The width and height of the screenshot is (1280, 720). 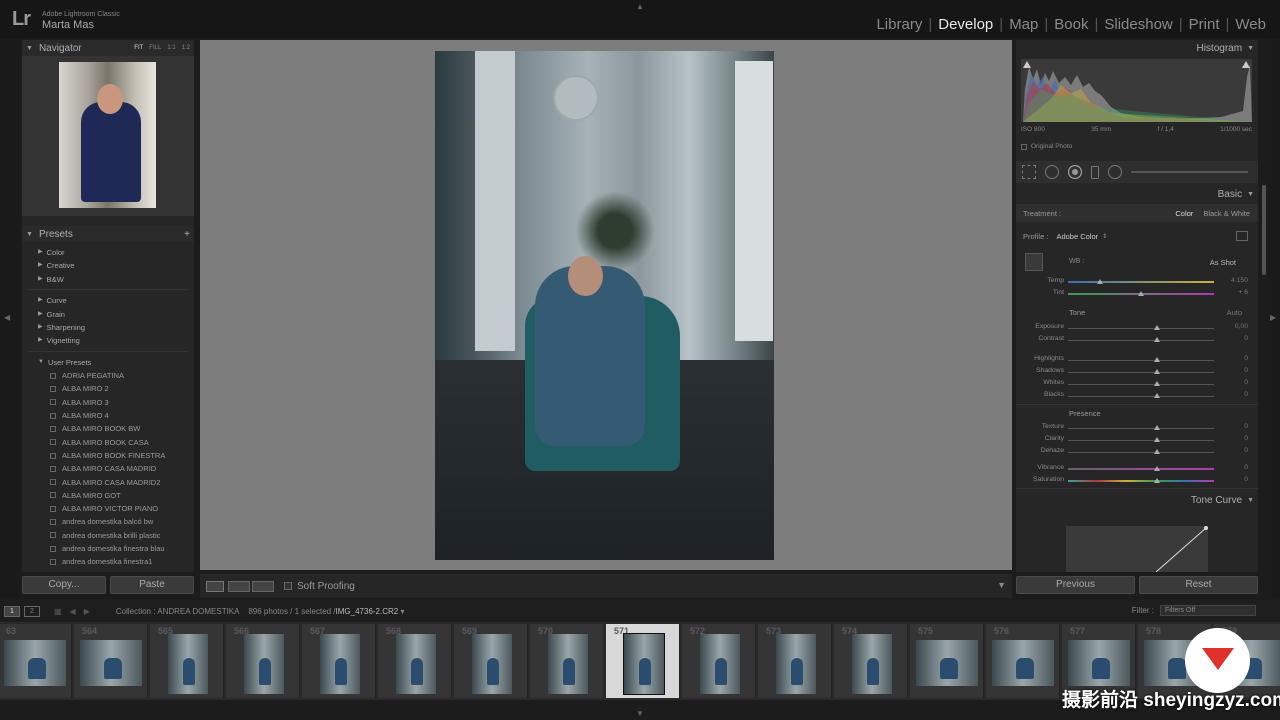 What do you see at coordinates (1157, 359) in the screenshot?
I see `highlights-knob` at bounding box center [1157, 359].